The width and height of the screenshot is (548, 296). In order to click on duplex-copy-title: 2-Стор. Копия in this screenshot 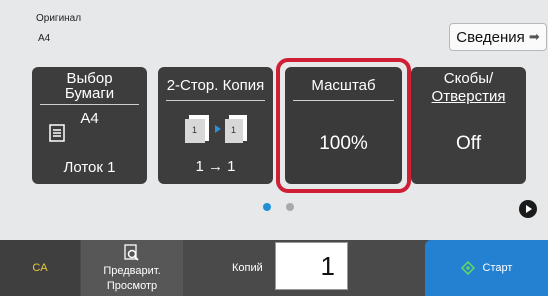, I will do `click(215, 85)`.